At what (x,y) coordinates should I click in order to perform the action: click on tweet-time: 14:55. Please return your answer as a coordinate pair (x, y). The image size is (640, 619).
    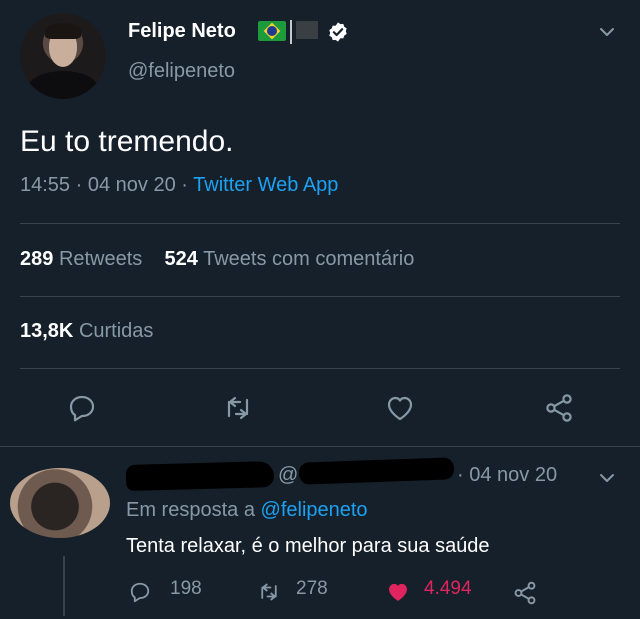
    Looking at the image, I should click on (45, 185).